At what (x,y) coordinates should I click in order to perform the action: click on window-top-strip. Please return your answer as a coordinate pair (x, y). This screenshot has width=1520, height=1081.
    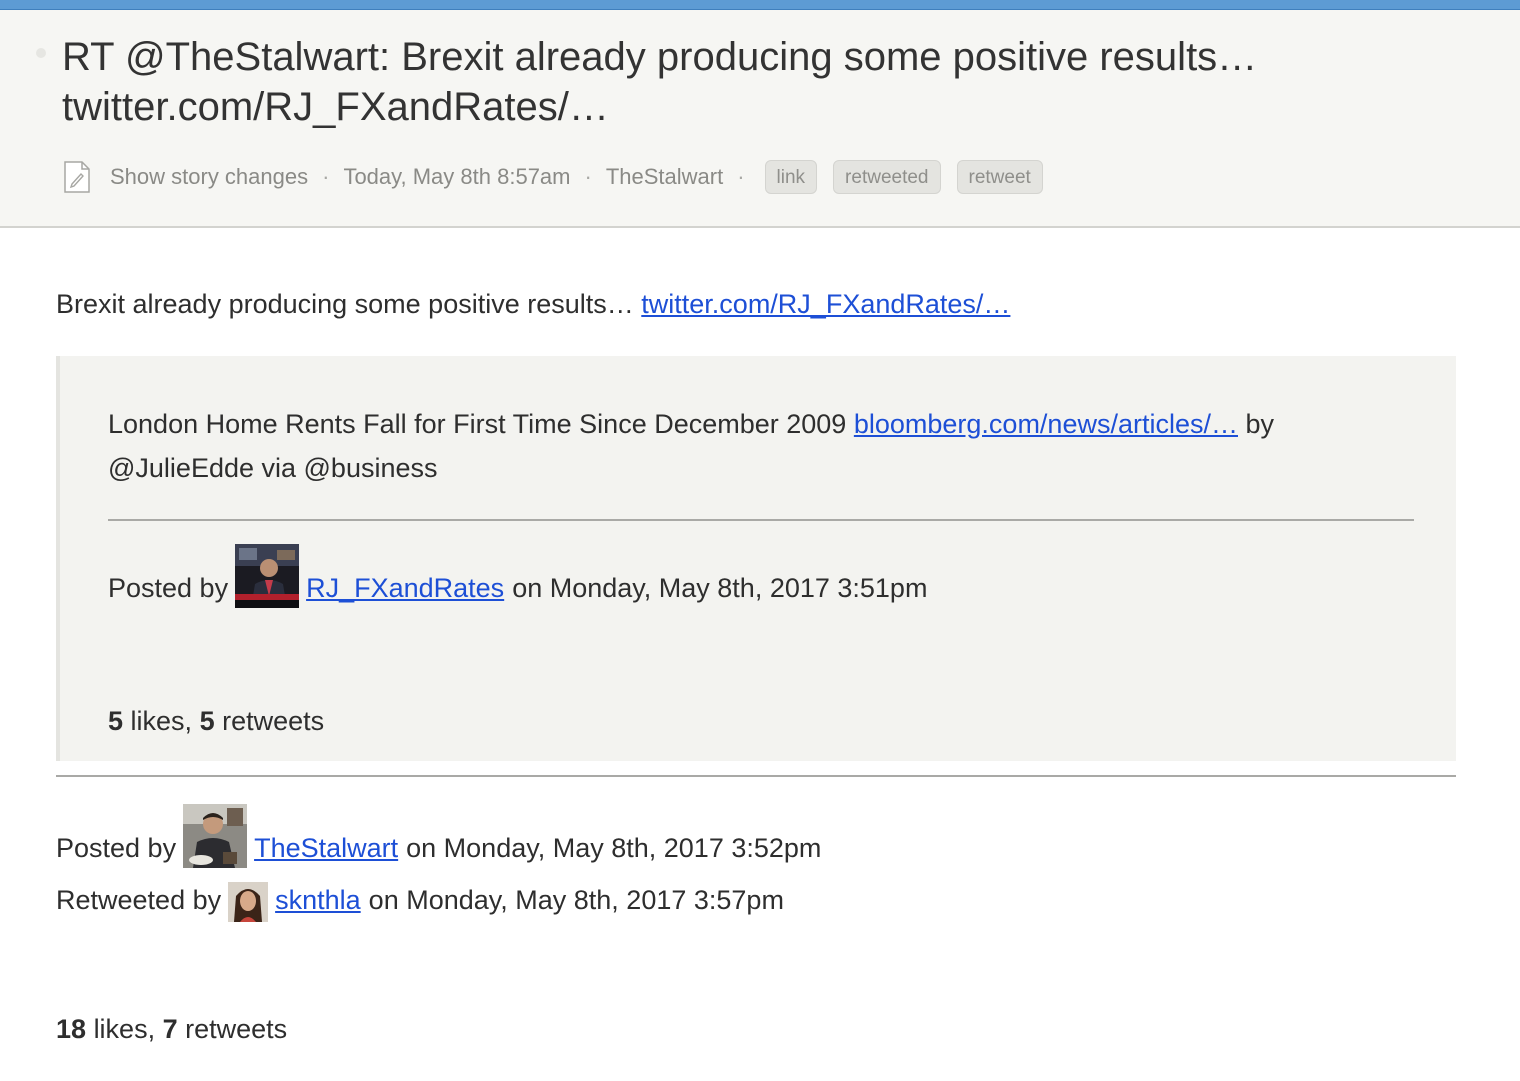
    Looking at the image, I should click on (760, 5).